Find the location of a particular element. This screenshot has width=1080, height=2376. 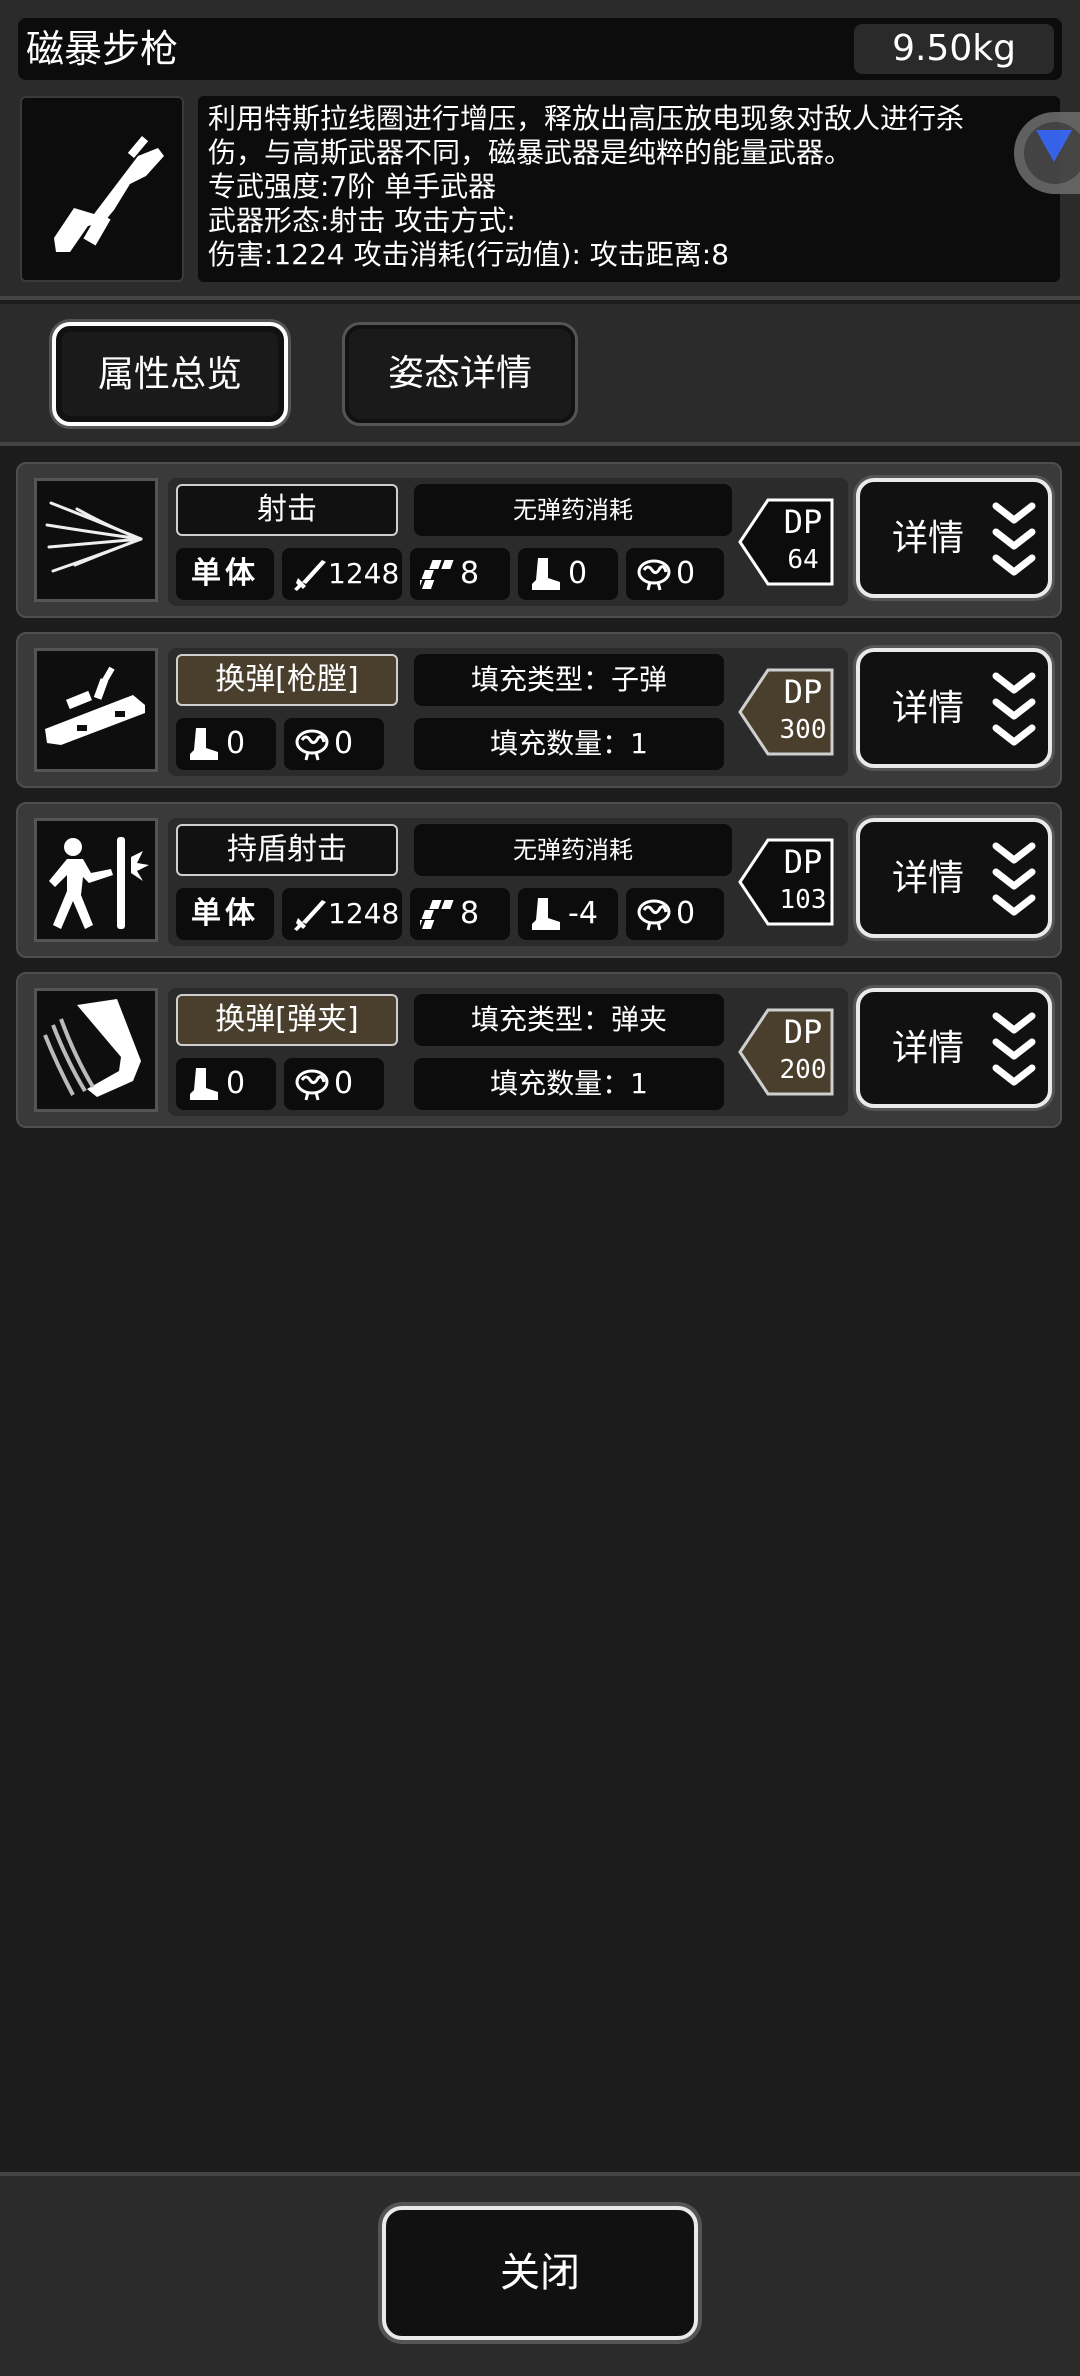

action-stats: 换弹[弹夹] 0 0 填充类型：弹夹 填充数量：1 DP 200 is located at coordinates (508, 1052).